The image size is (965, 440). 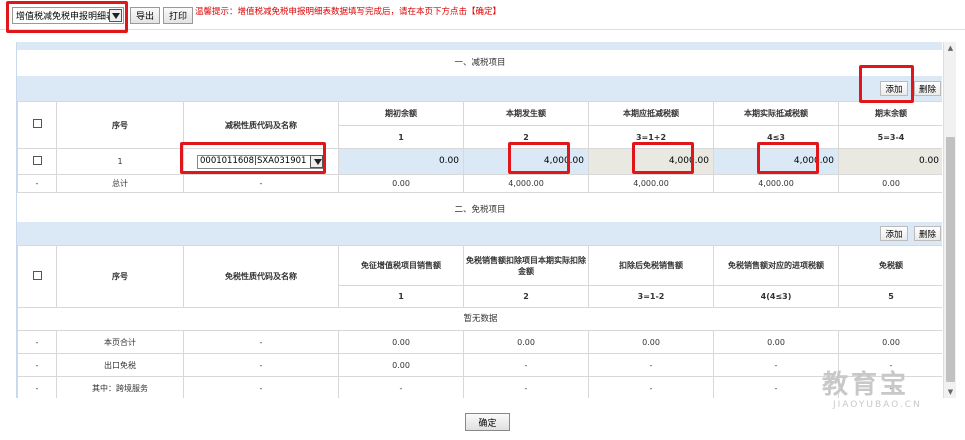 What do you see at coordinates (479, 233) in the screenshot?
I see `section2-toolbar: 添加 删除` at bounding box center [479, 233].